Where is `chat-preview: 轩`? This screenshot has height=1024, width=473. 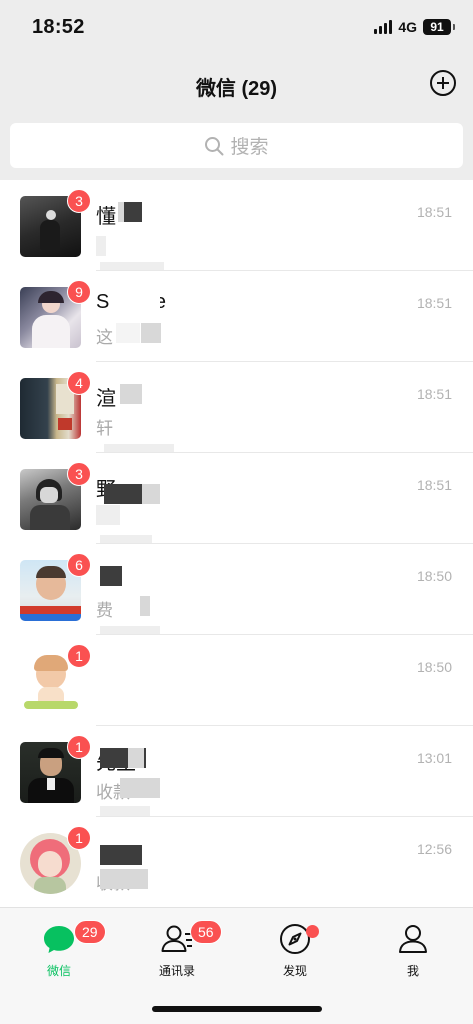
chat-preview: 轩 is located at coordinates (104, 428).